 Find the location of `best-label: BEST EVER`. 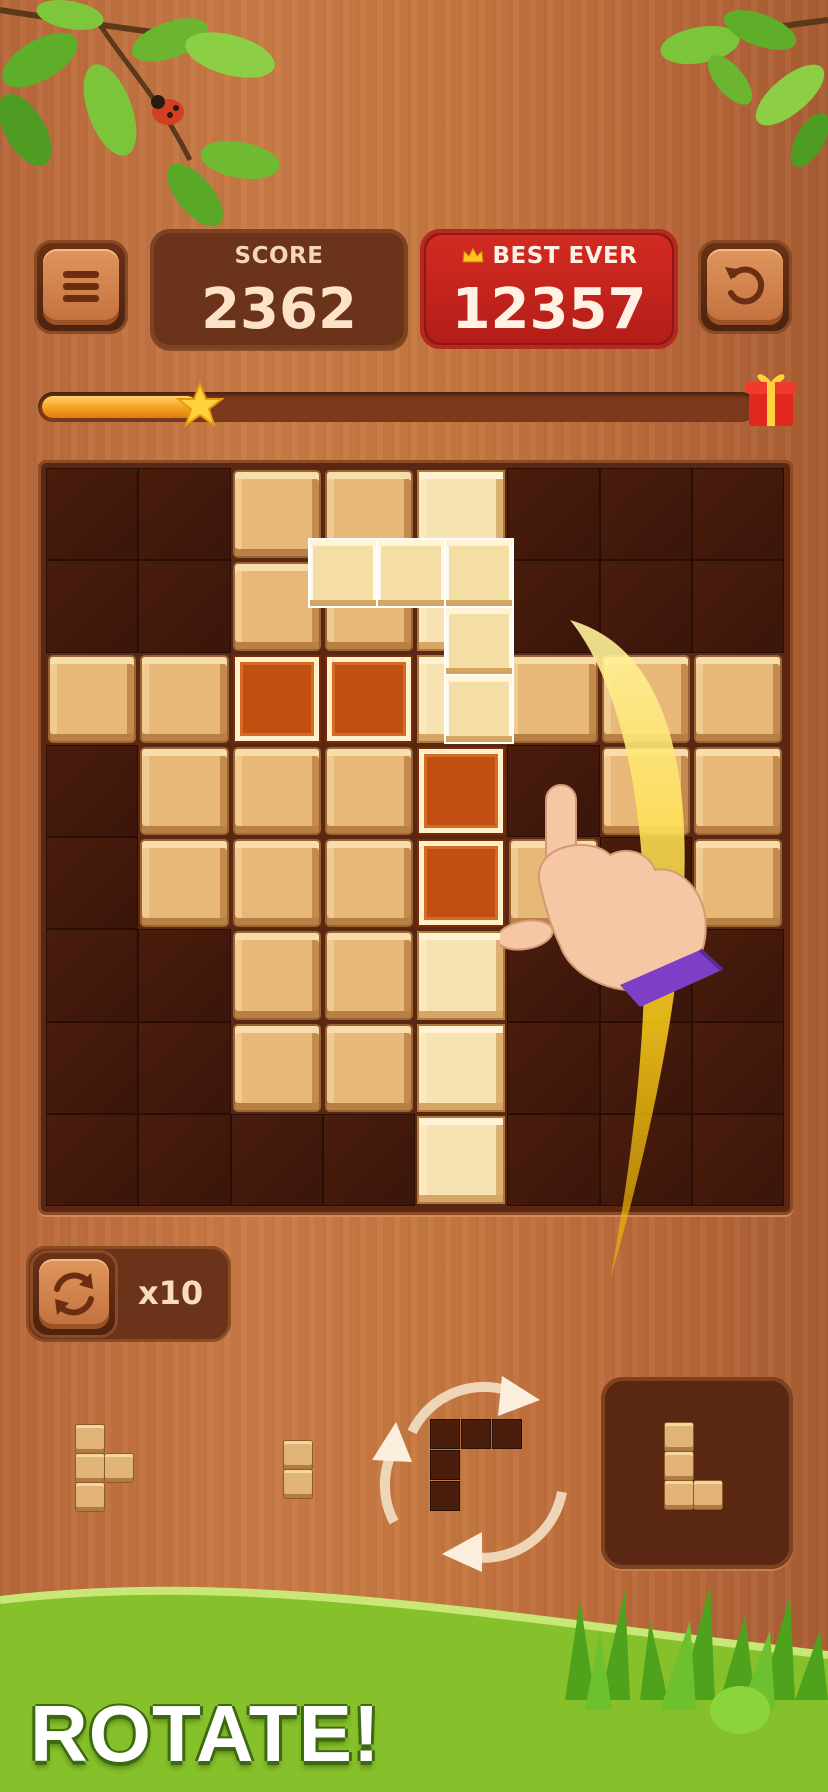

best-label: BEST EVER is located at coordinates (565, 256).